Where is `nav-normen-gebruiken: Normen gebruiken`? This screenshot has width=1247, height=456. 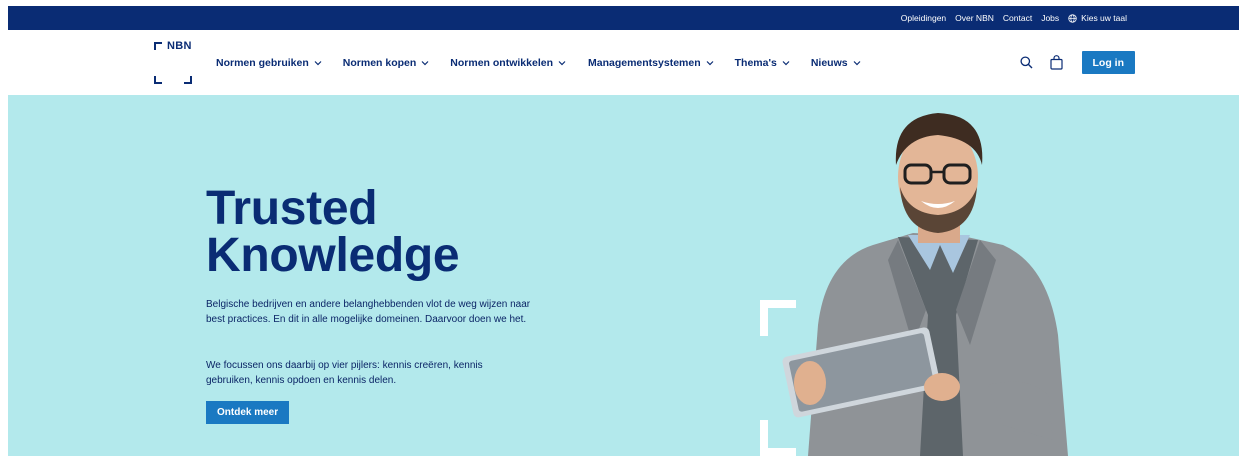
nav-normen-gebruiken: Normen gebruiken is located at coordinates (269, 63).